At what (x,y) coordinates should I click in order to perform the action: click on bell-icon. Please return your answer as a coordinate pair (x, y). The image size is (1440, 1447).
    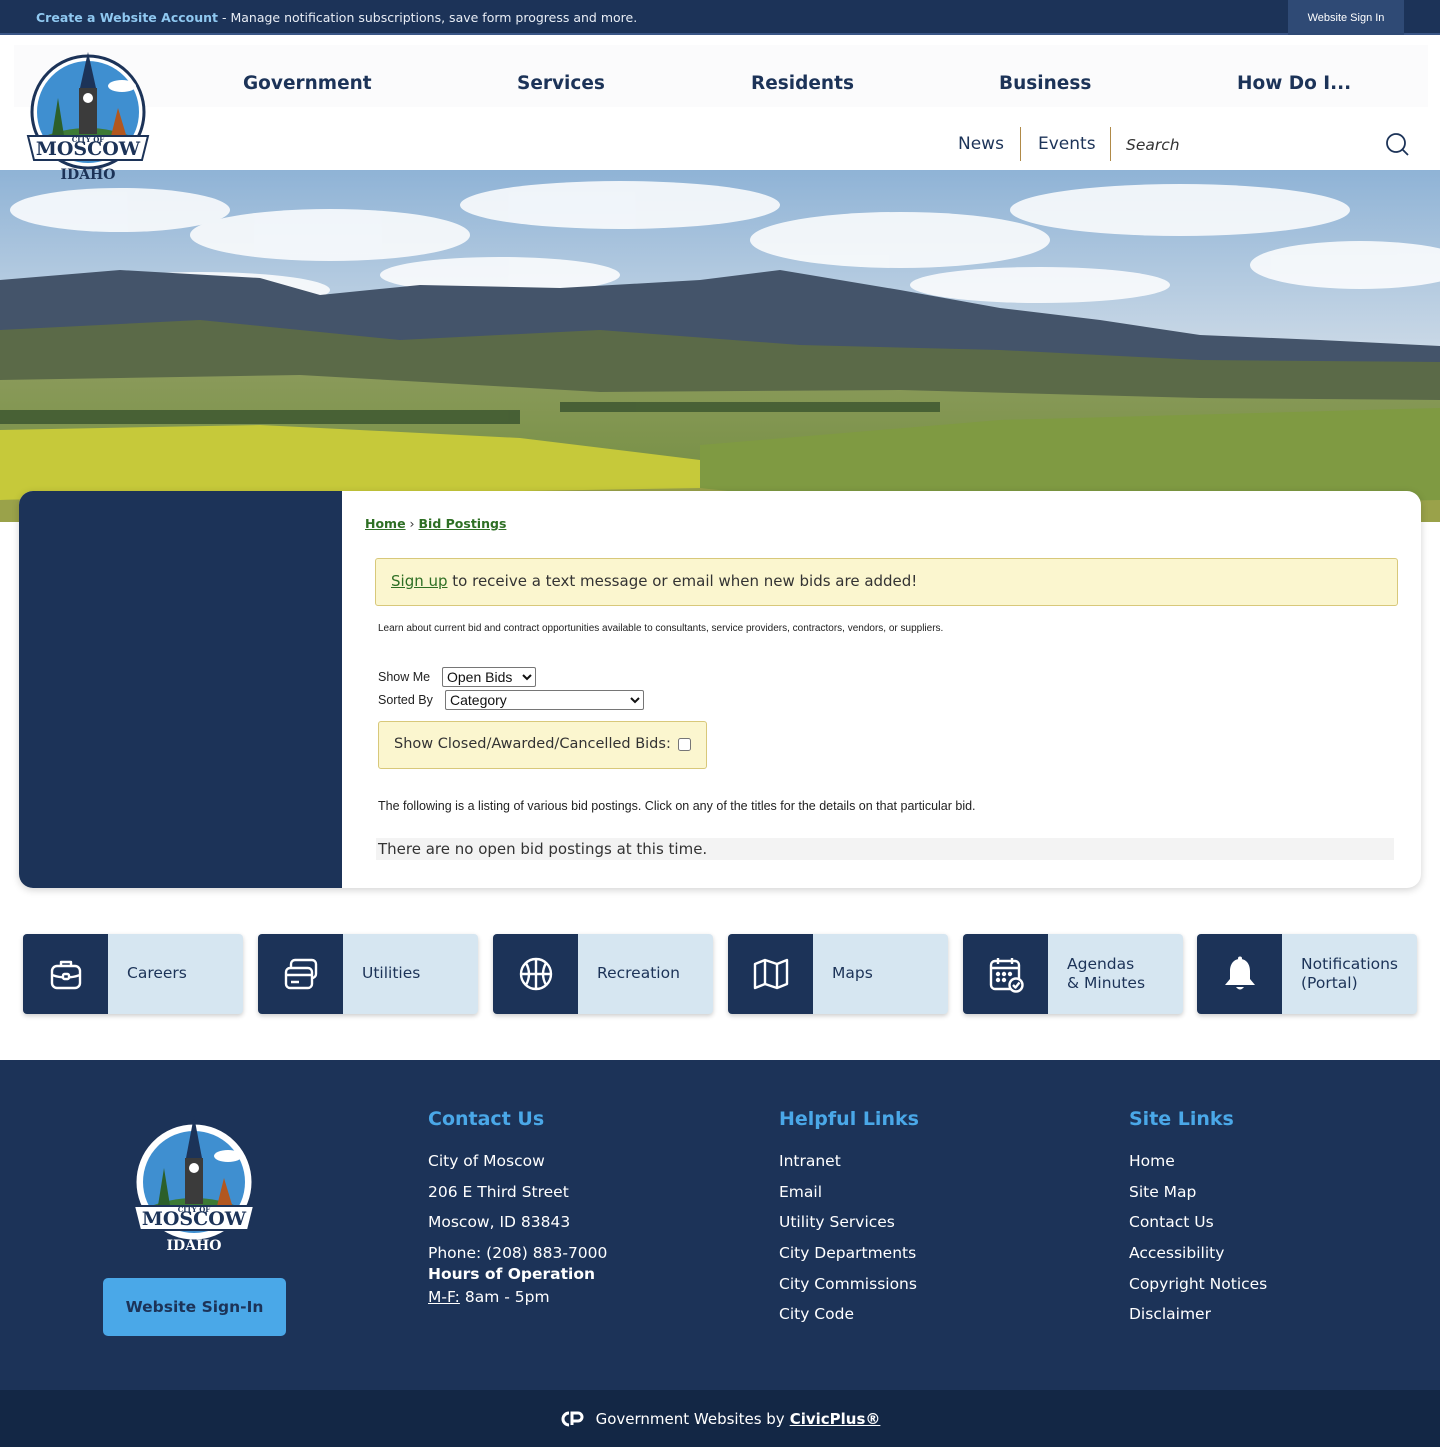
    Looking at the image, I should click on (1239, 973).